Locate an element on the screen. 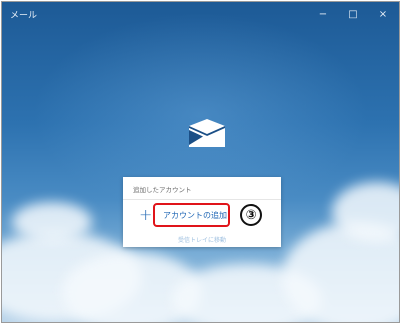 The width and height of the screenshot is (401, 324). plus-icon: + is located at coordinates (146, 214).